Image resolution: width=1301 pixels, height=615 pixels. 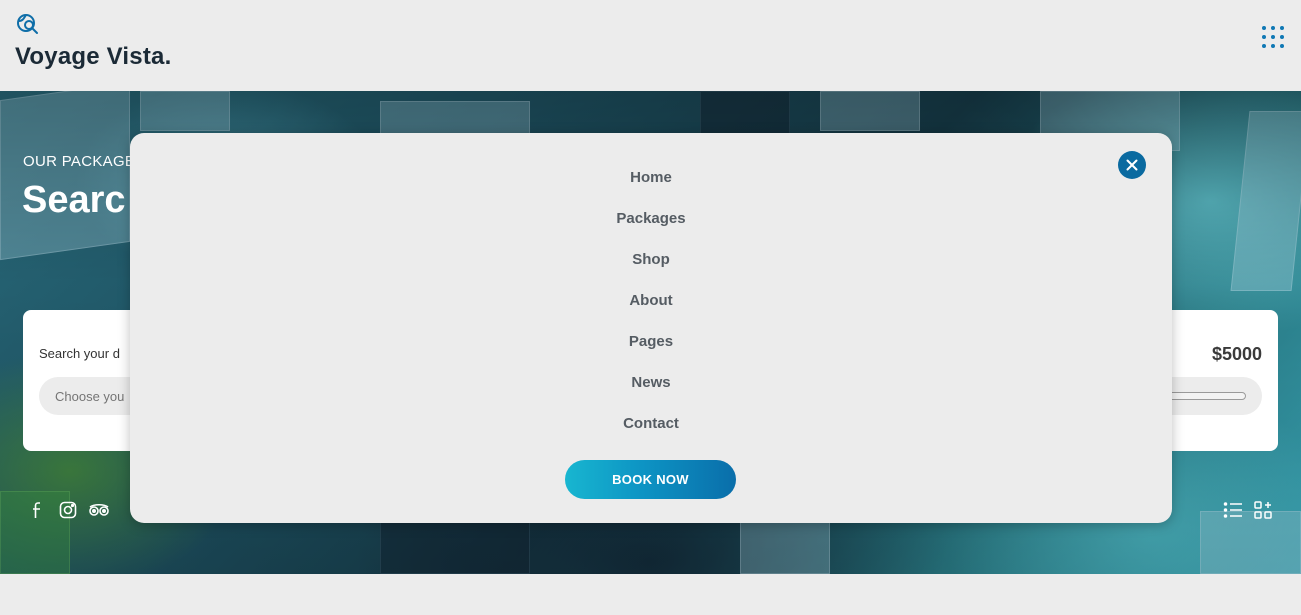 What do you see at coordinates (651, 342) in the screenshot?
I see `nav-link-pages: Pages` at bounding box center [651, 342].